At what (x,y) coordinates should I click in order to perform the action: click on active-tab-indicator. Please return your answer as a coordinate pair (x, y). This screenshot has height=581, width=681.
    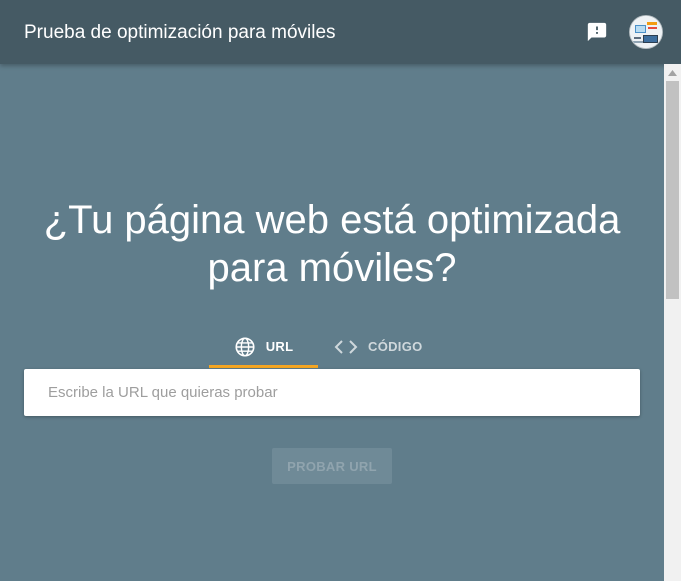
    Looking at the image, I should click on (263, 366).